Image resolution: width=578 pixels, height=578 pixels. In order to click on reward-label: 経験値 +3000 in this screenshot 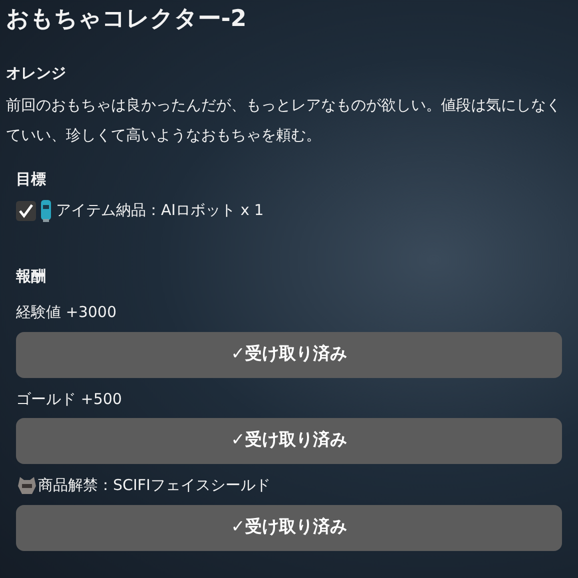, I will do `click(66, 313)`.